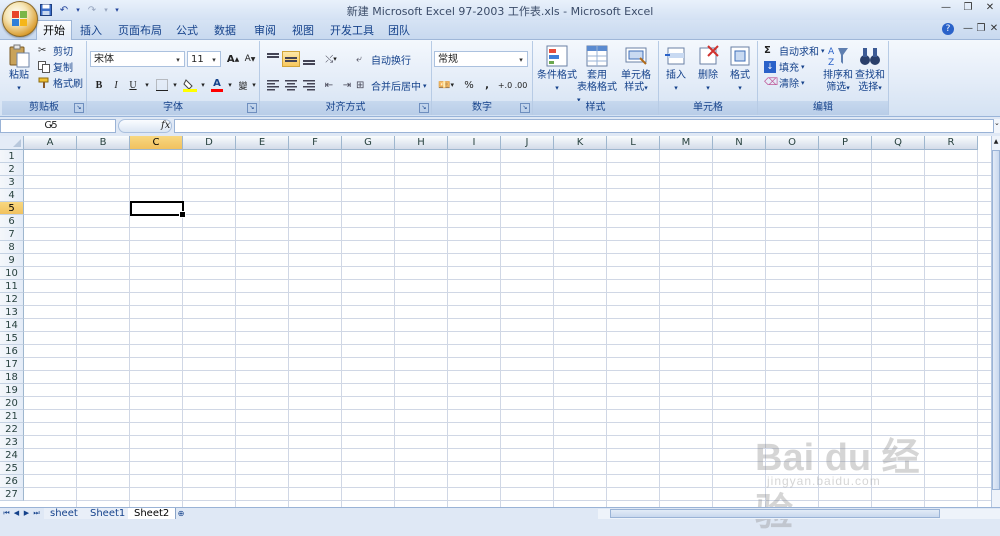 Image resolution: width=1000 pixels, height=536 pixels. Describe the element at coordinates (233, 59) in the screenshot. I see `grow-font-button: A ▲` at that location.